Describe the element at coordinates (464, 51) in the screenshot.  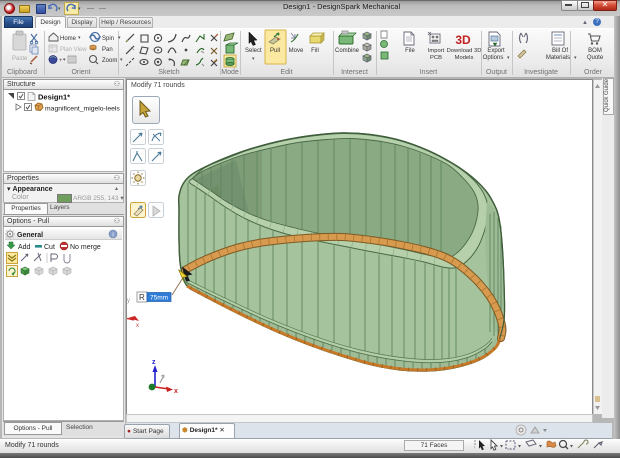
I see `svg-text: Download 3D` at that location.